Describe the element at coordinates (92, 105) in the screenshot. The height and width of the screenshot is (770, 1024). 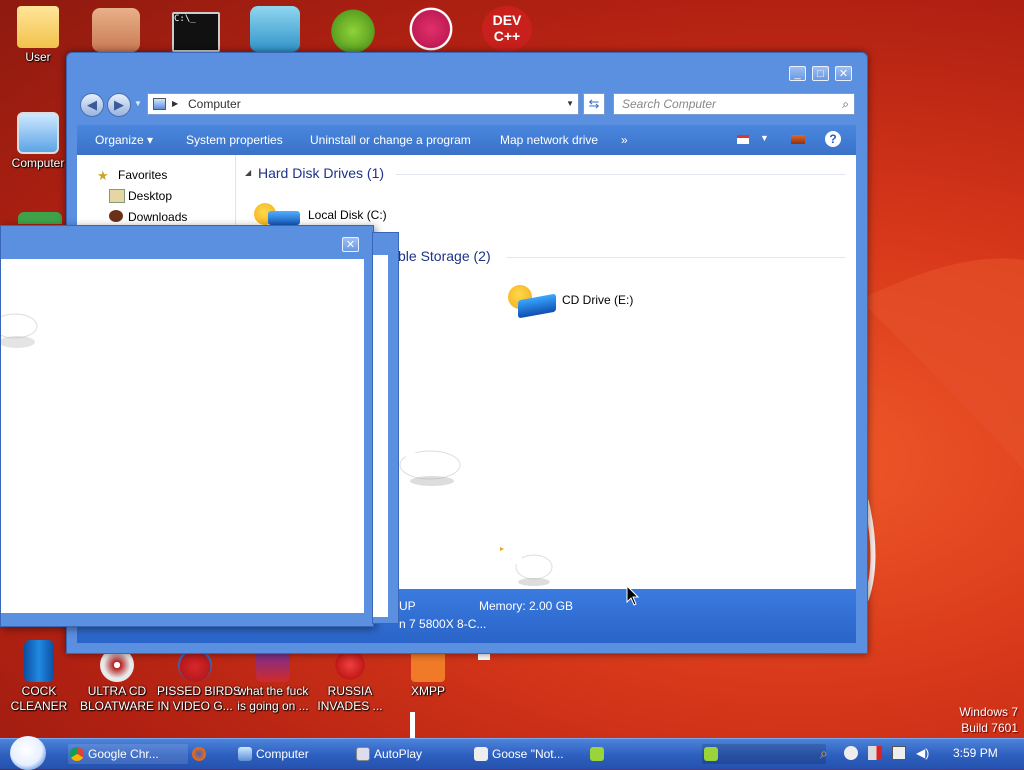
I see `back-button: ◀` at that location.